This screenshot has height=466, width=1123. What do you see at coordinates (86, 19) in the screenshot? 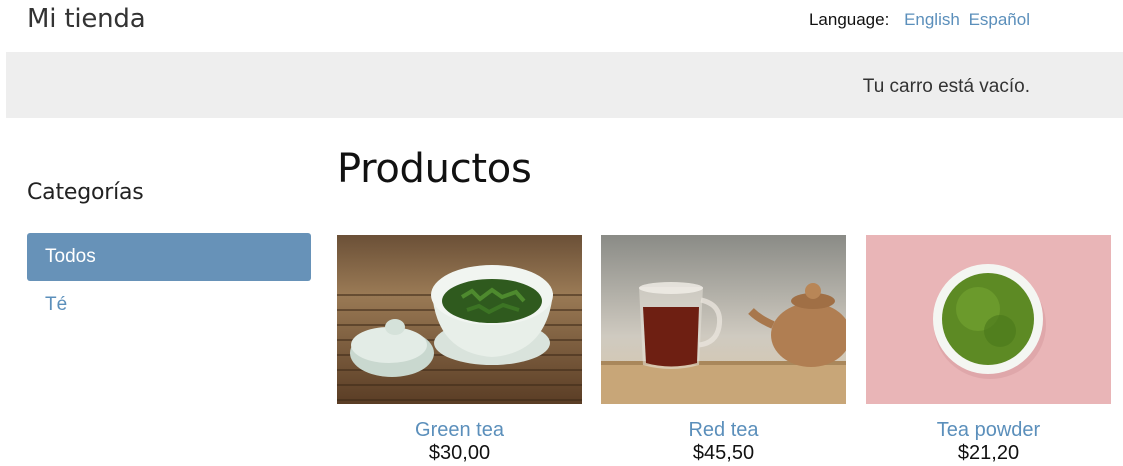
I see `site-title: Mi tienda` at bounding box center [86, 19].